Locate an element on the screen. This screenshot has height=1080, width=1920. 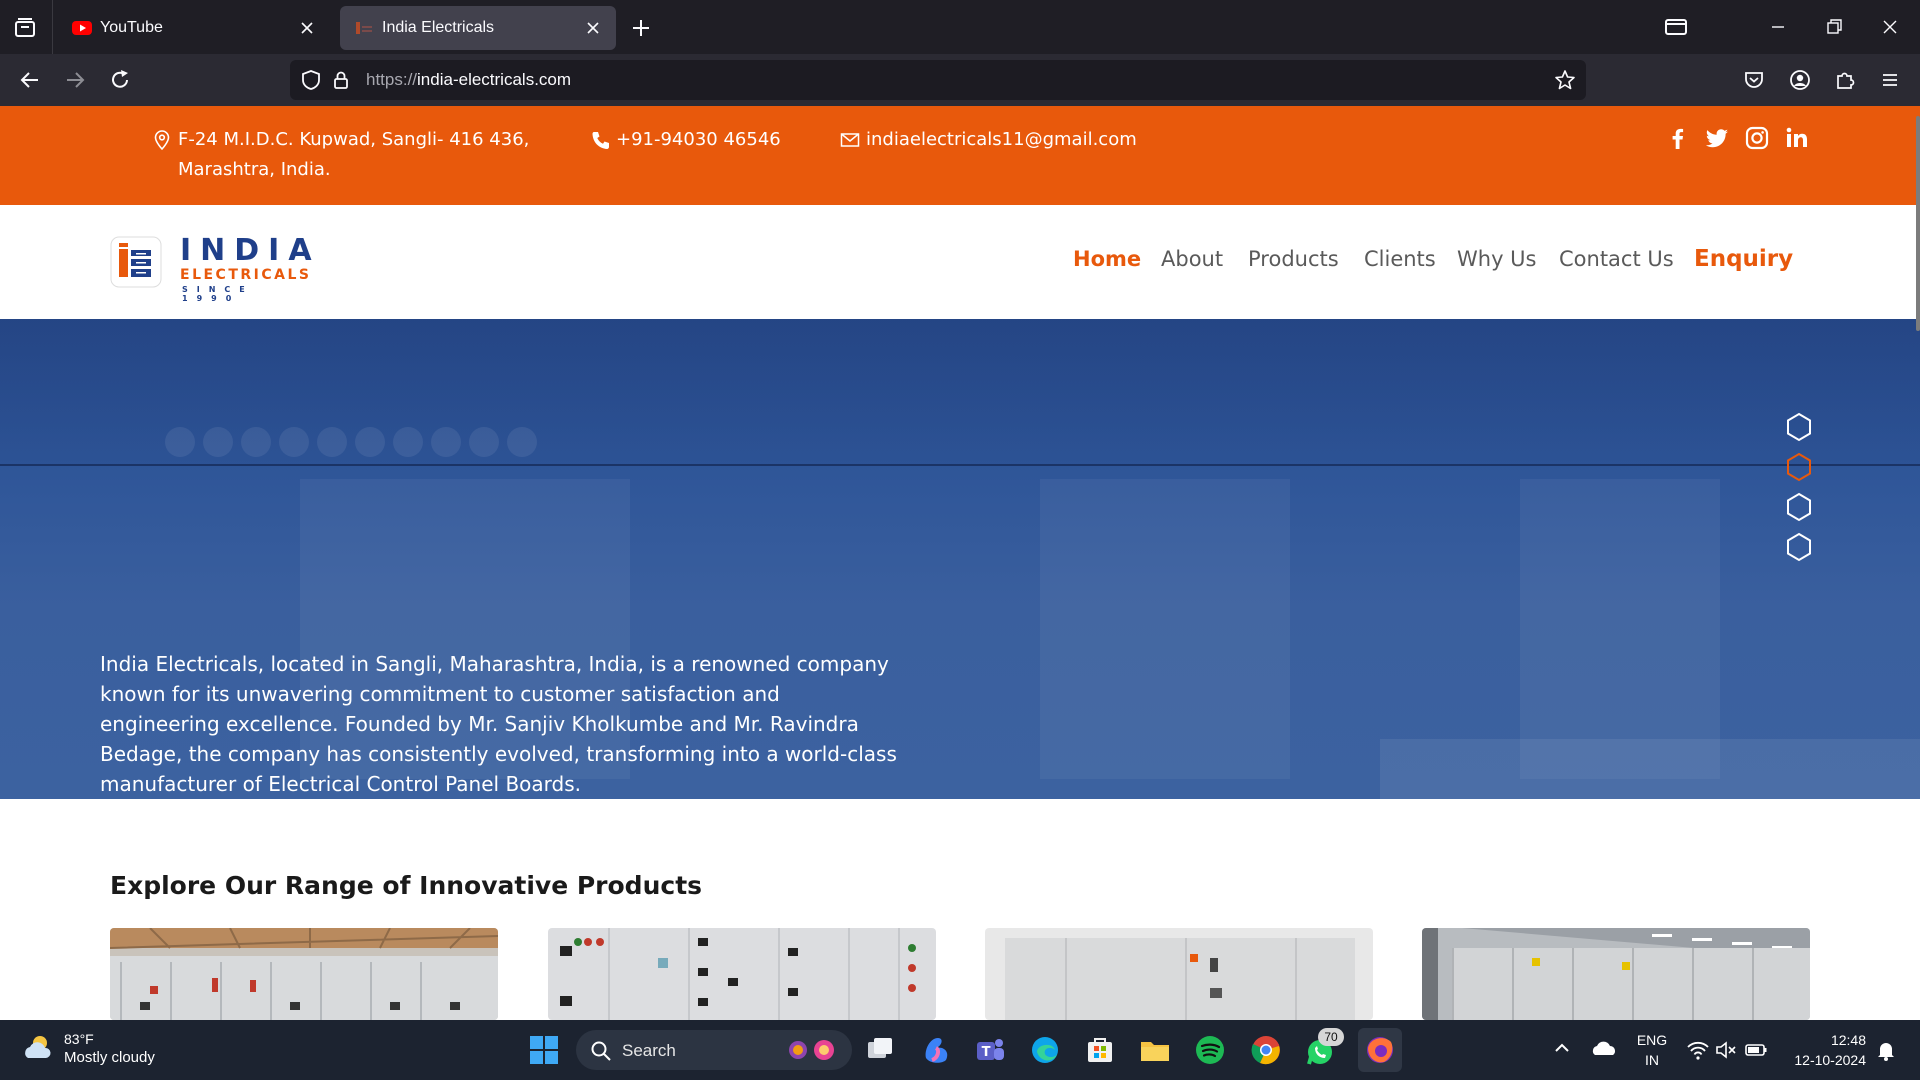
twitter-icon is located at coordinates (1717, 138).